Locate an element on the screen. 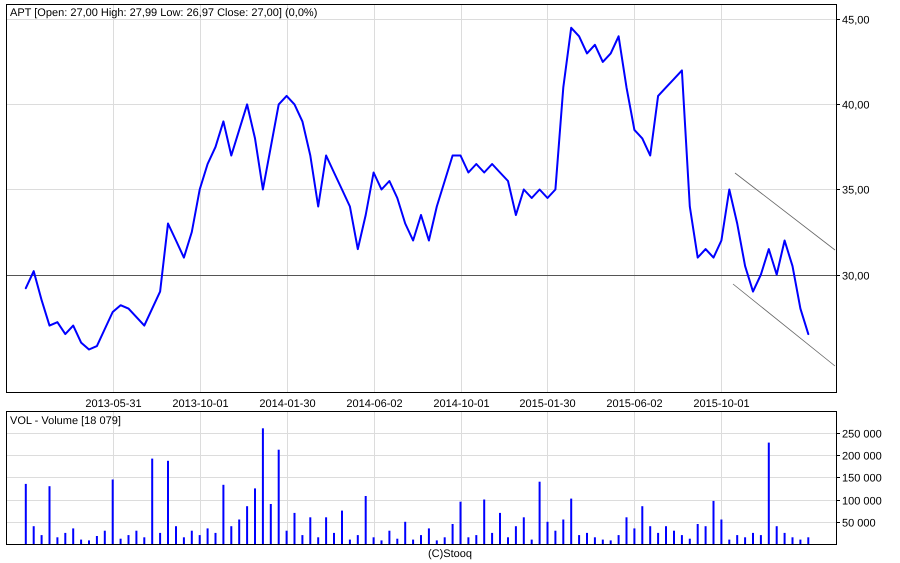  chart-title: APT [Open: 27,00 High: 27,99 Low: 26,97 Close: 27,00] (0,0%) is located at coordinates (164, 13).